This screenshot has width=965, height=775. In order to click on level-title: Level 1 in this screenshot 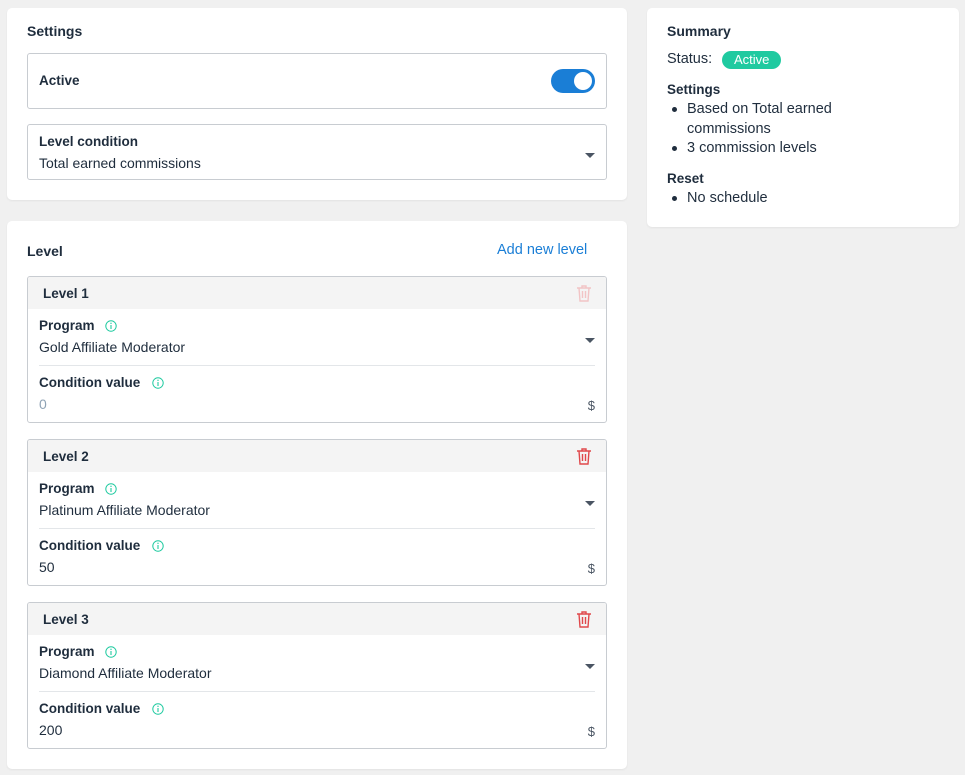, I will do `click(66, 293)`.